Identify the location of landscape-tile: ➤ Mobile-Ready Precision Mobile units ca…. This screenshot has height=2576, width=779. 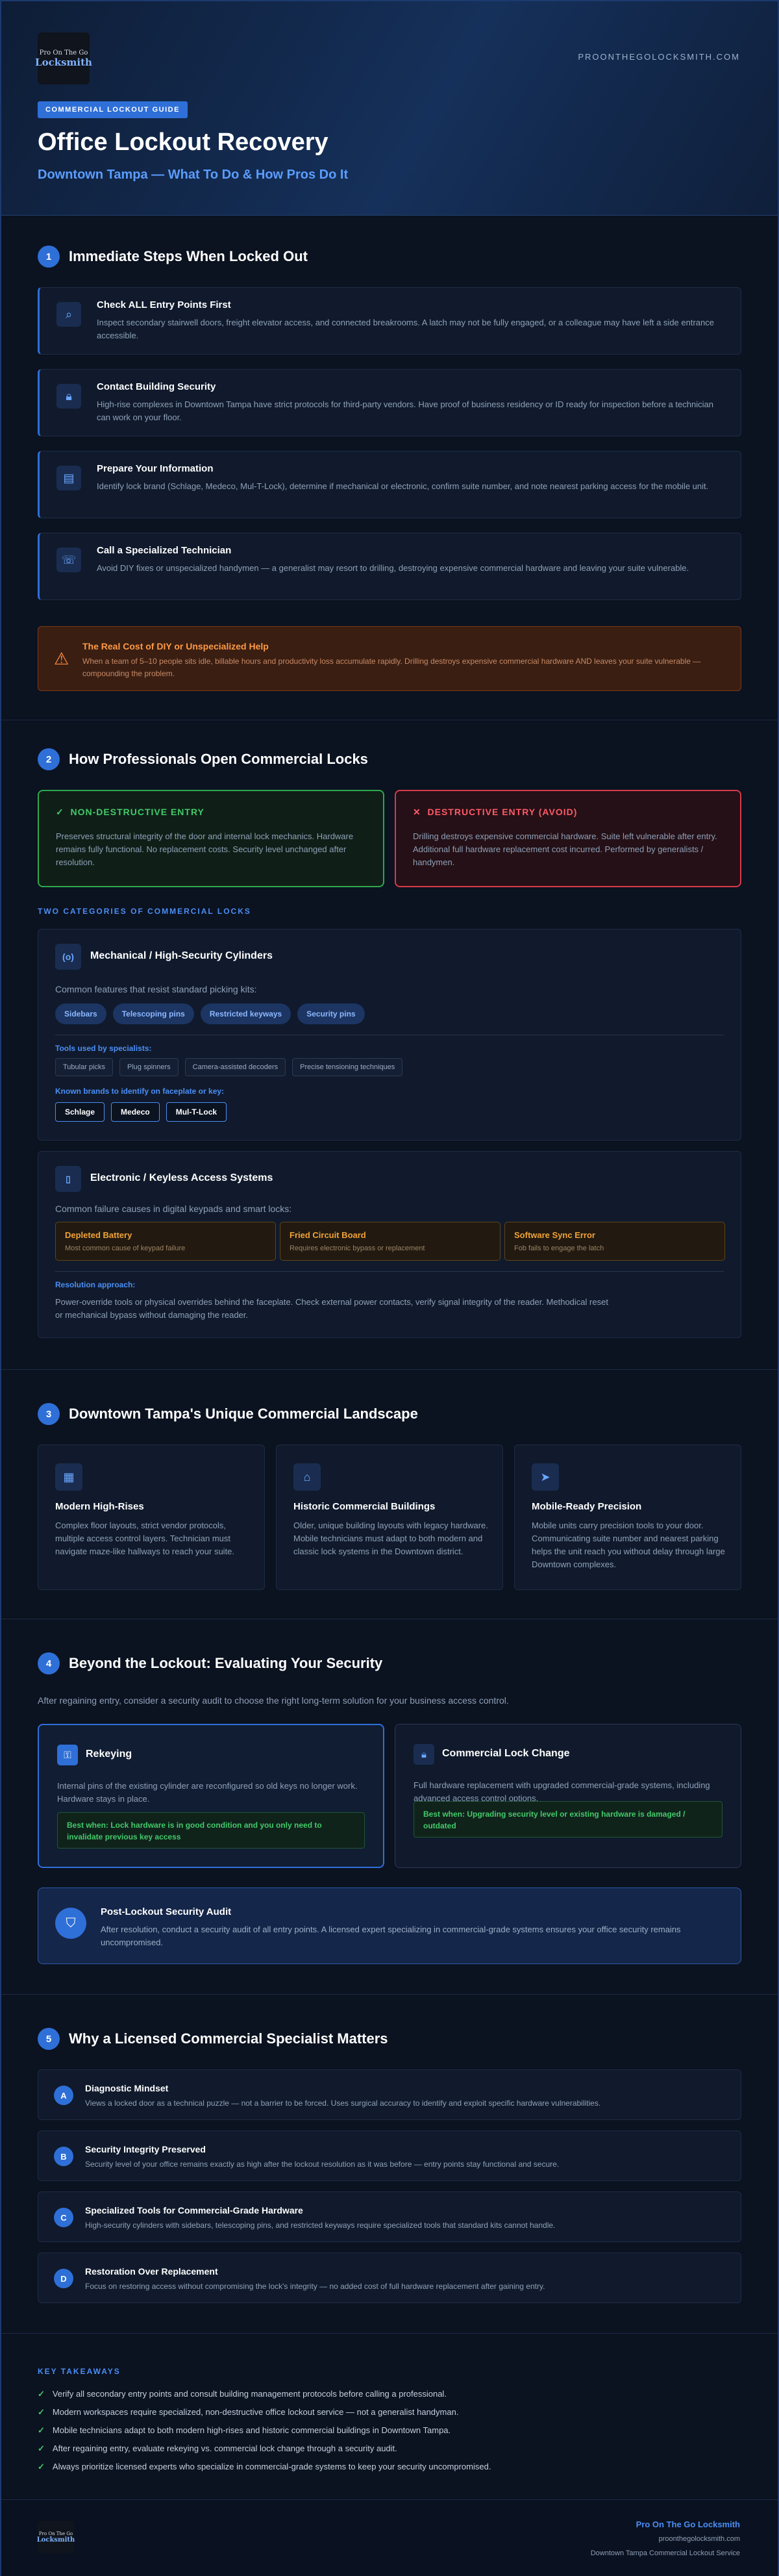
(627, 1517).